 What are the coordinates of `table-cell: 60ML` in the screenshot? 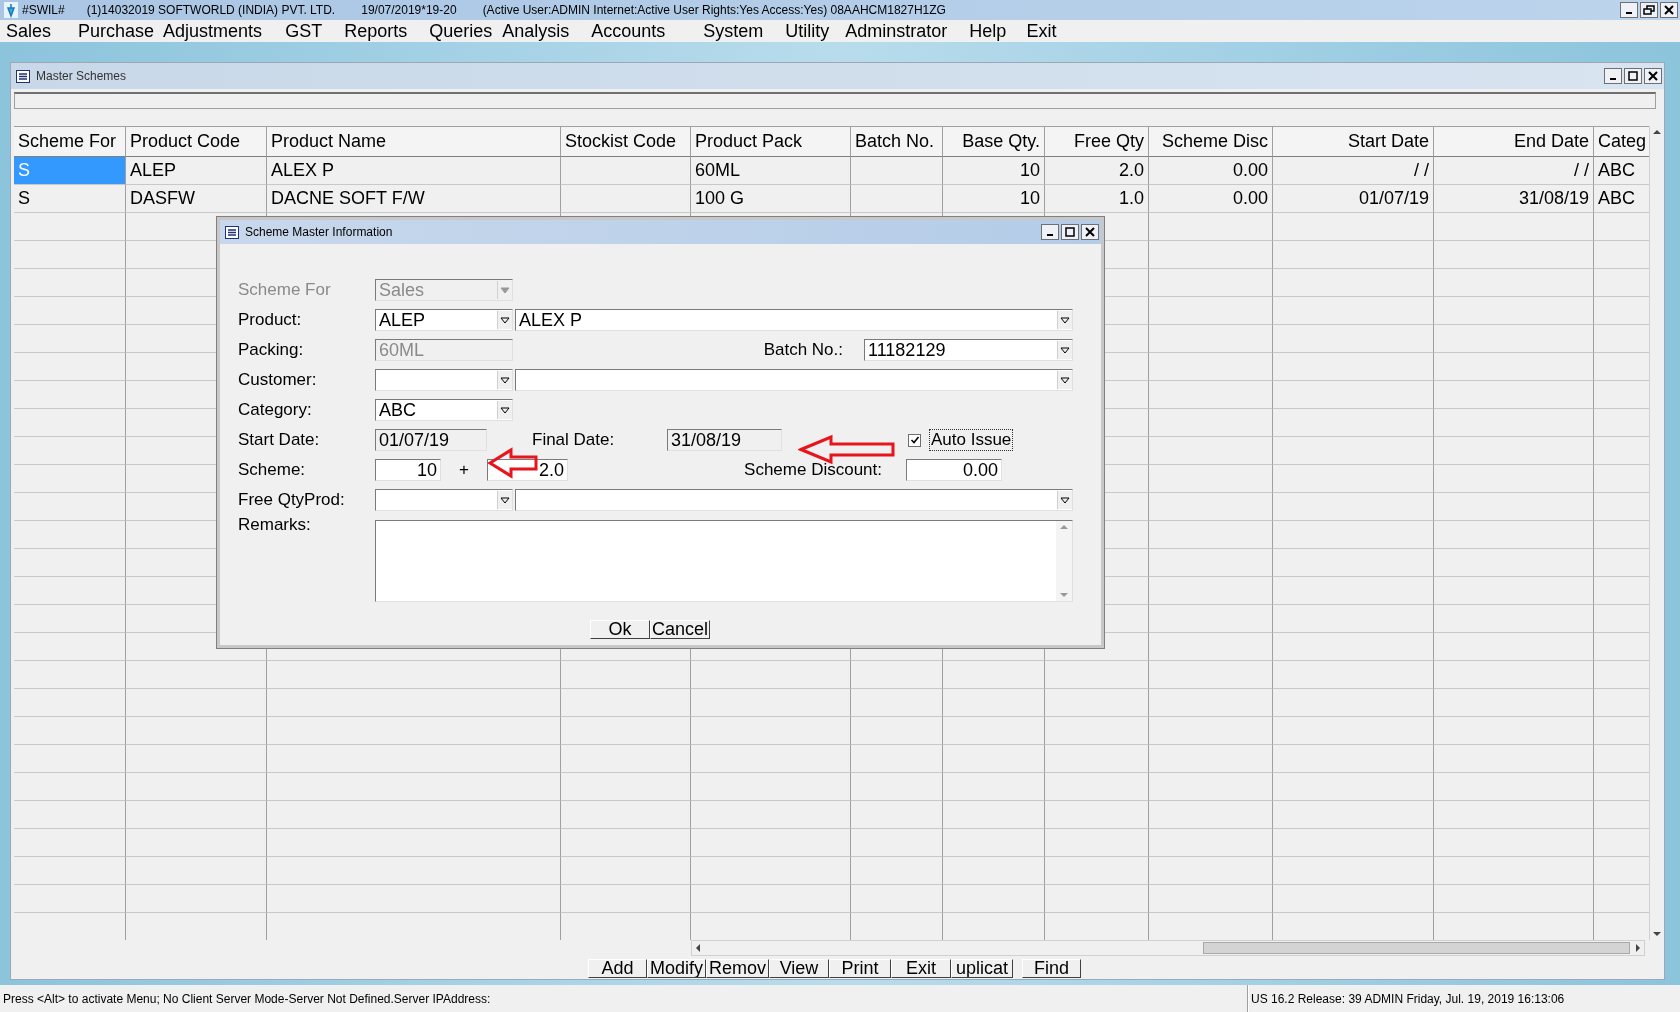 It's located at (771, 171).